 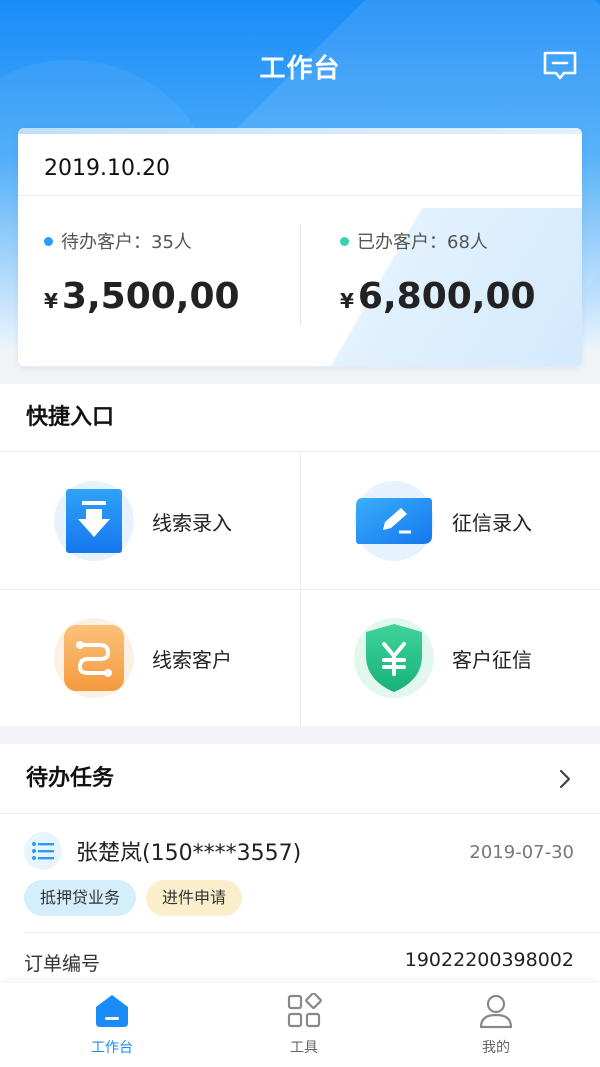 I want to click on list-icon, so click(x=43, y=851).